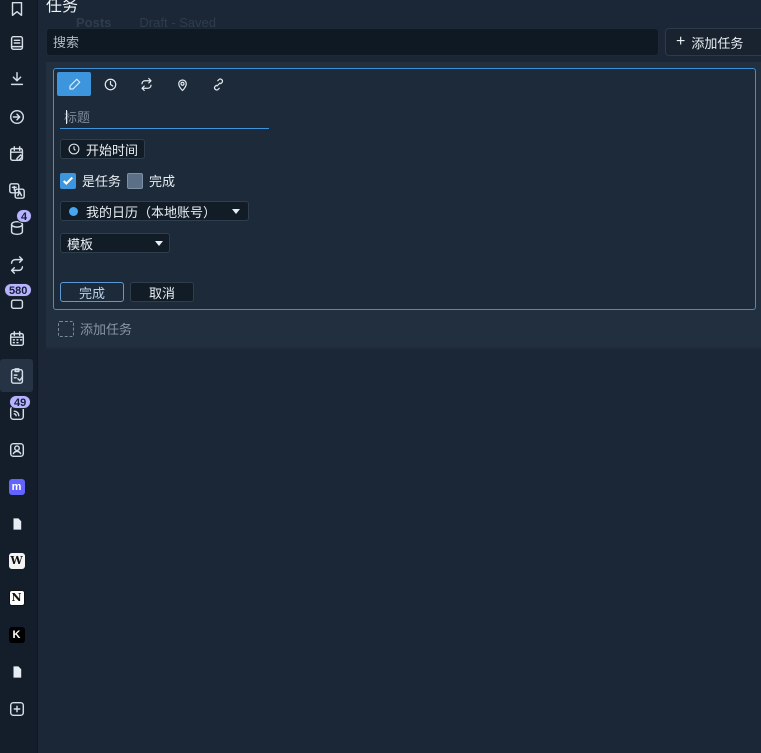 The image size is (761, 753). I want to click on mastodon-icon: m, so click(16, 486).